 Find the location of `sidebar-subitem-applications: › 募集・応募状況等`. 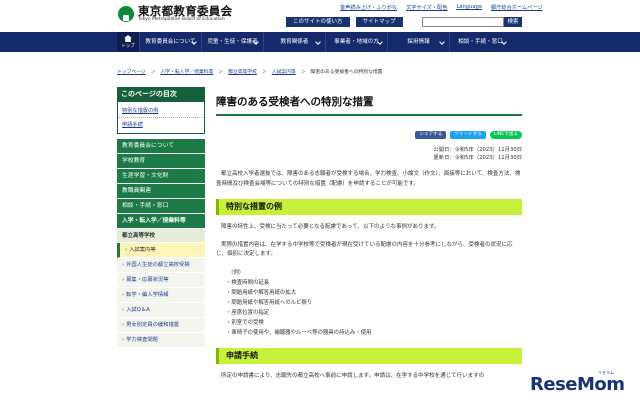

sidebar-subitem-applications: › 募集・応募状況等 is located at coordinates (161, 280).